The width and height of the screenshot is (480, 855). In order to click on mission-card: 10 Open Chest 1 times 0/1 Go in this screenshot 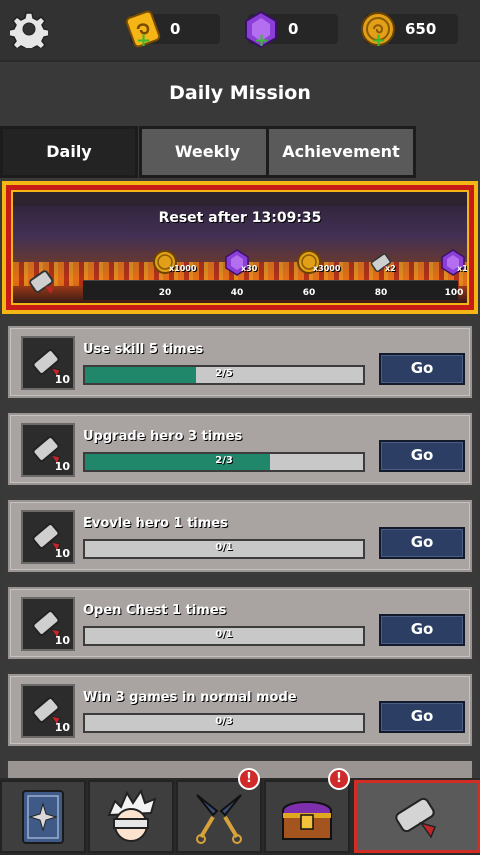, I will do `click(240, 623)`.